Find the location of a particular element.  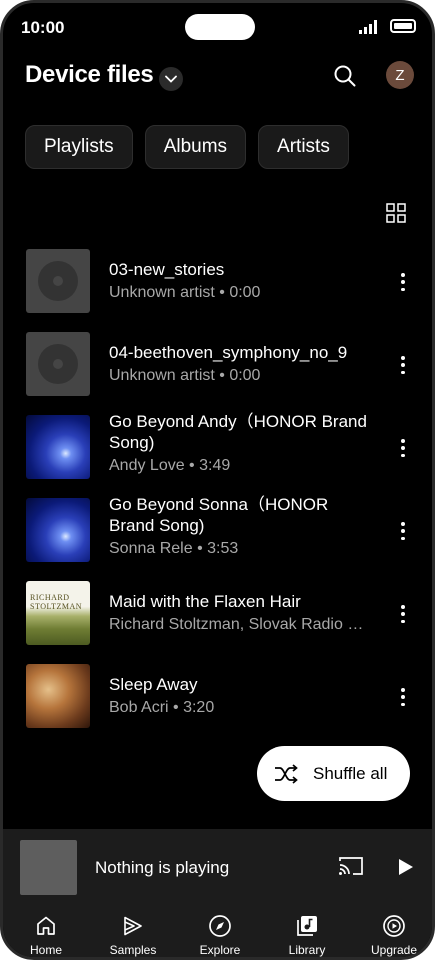

play-icon is located at coordinates (406, 867).